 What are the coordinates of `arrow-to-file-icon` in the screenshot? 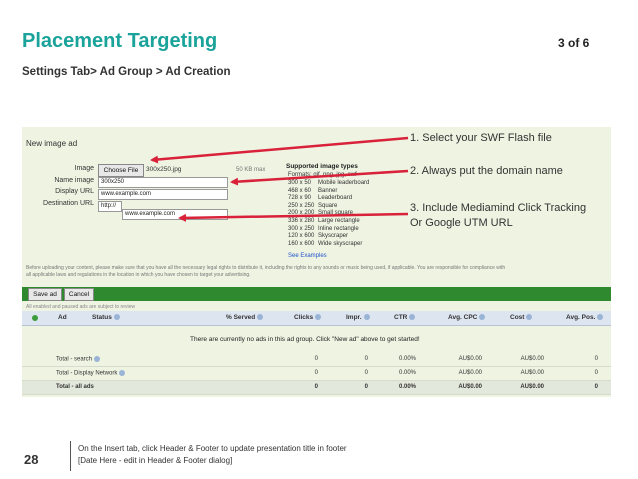 It's located at (279, 150).